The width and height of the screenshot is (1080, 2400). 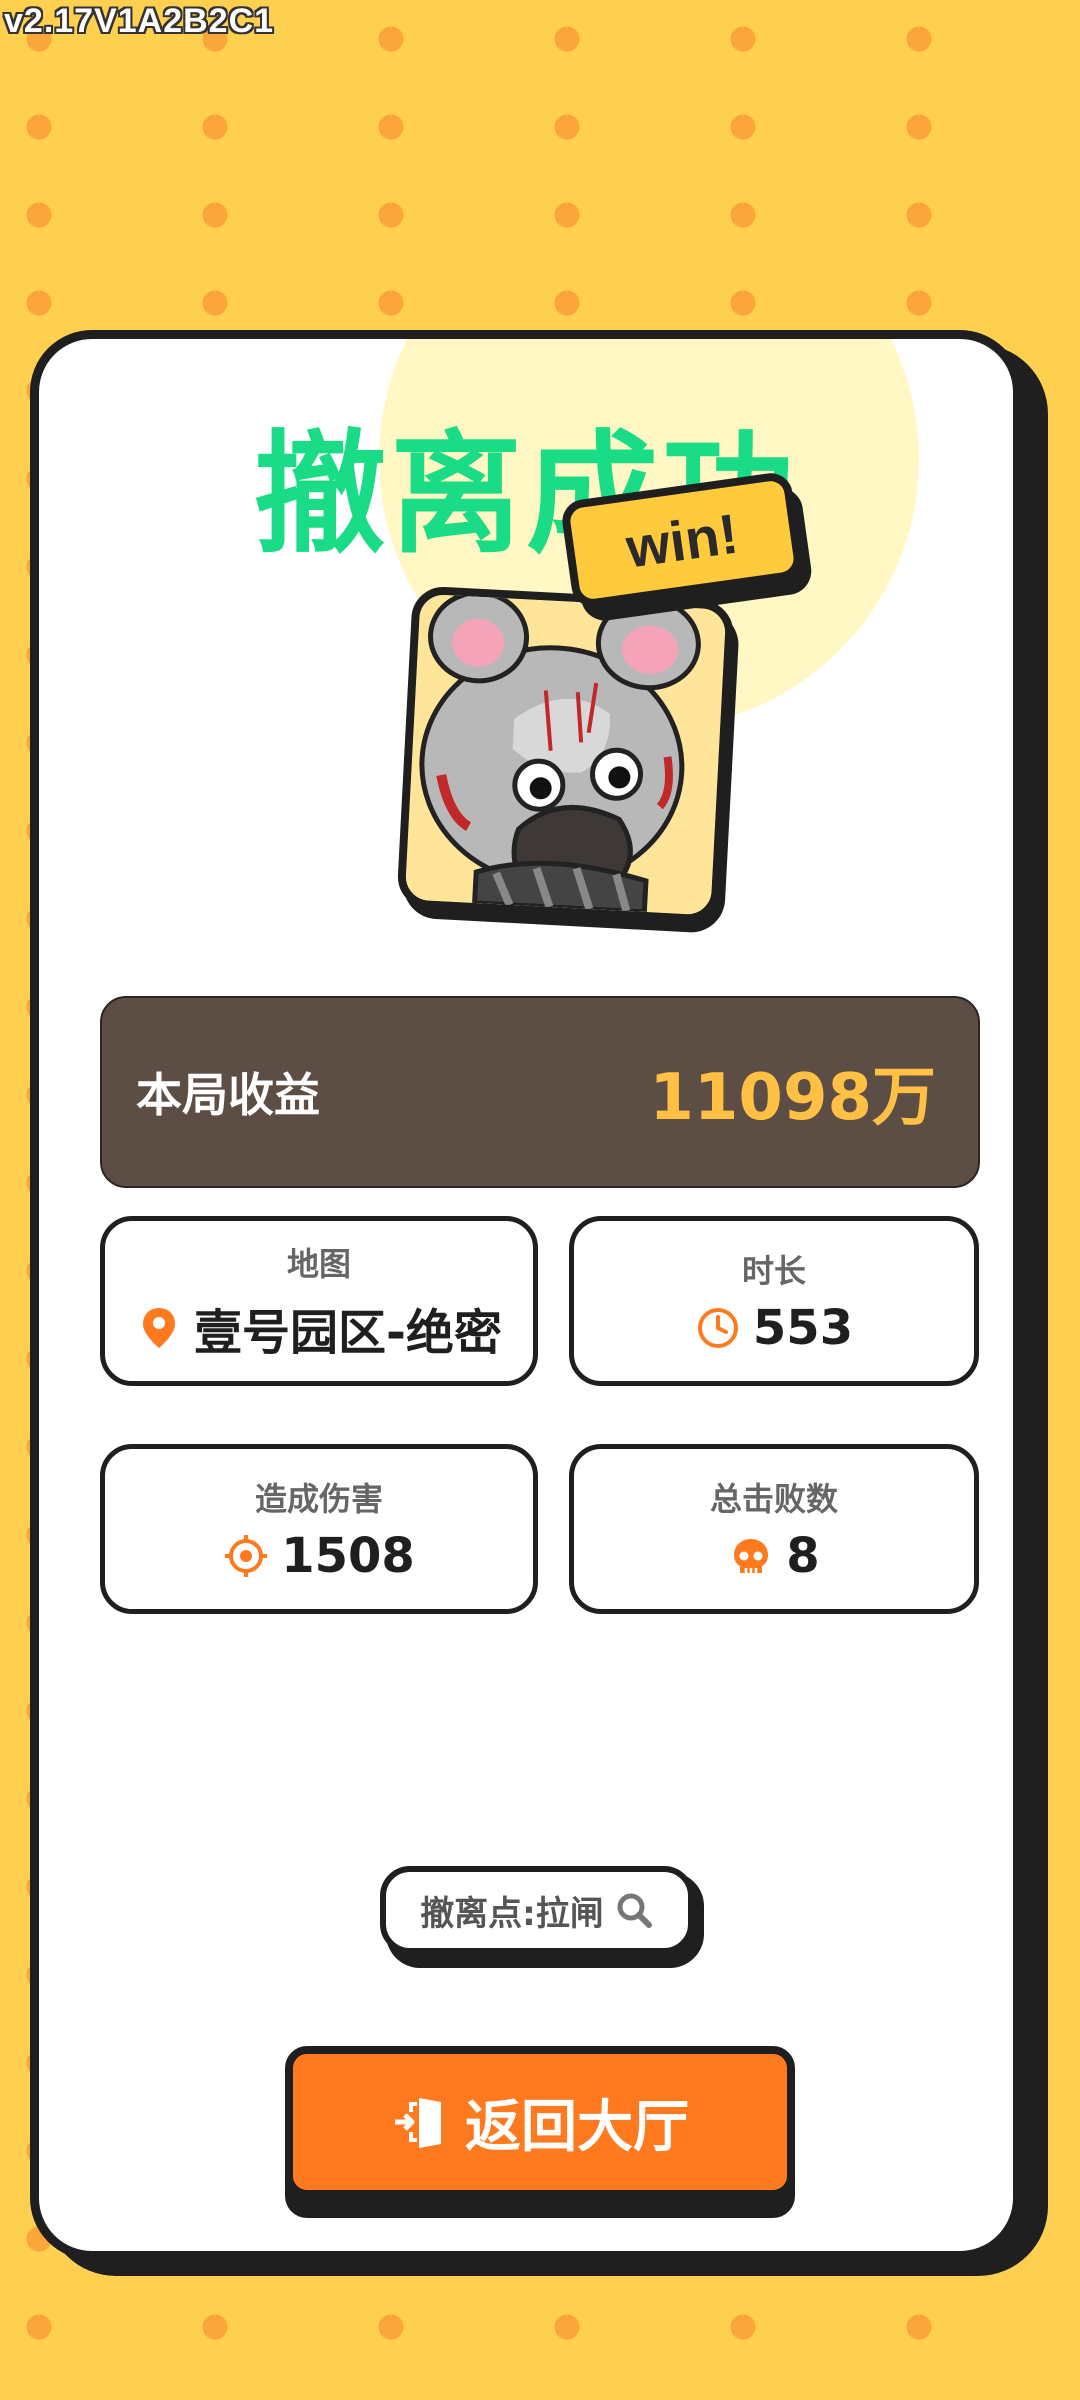 What do you see at coordinates (803, 1556) in the screenshot?
I see `stat-kills-value: 8` at bounding box center [803, 1556].